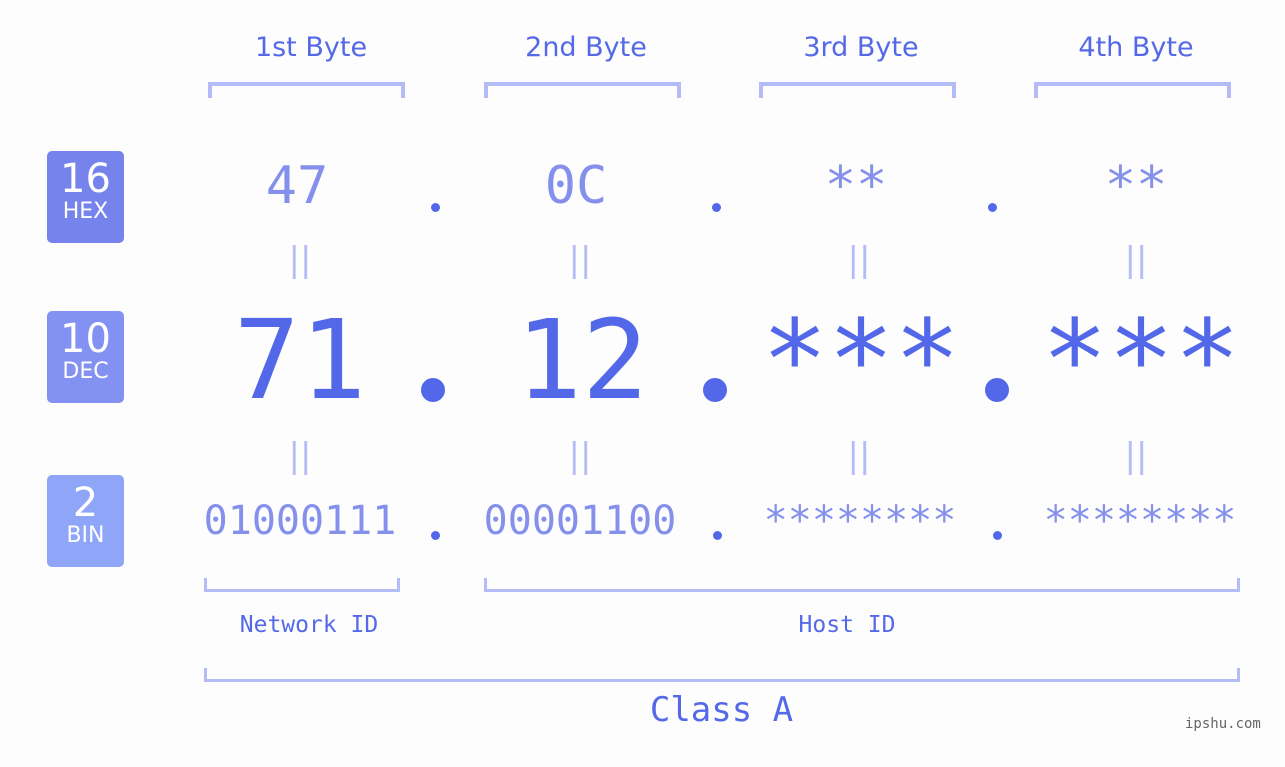 The height and width of the screenshot is (767, 1285). Describe the element at coordinates (297, 186) in the screenshot. I see `hex-byte-1: 47` at that location.